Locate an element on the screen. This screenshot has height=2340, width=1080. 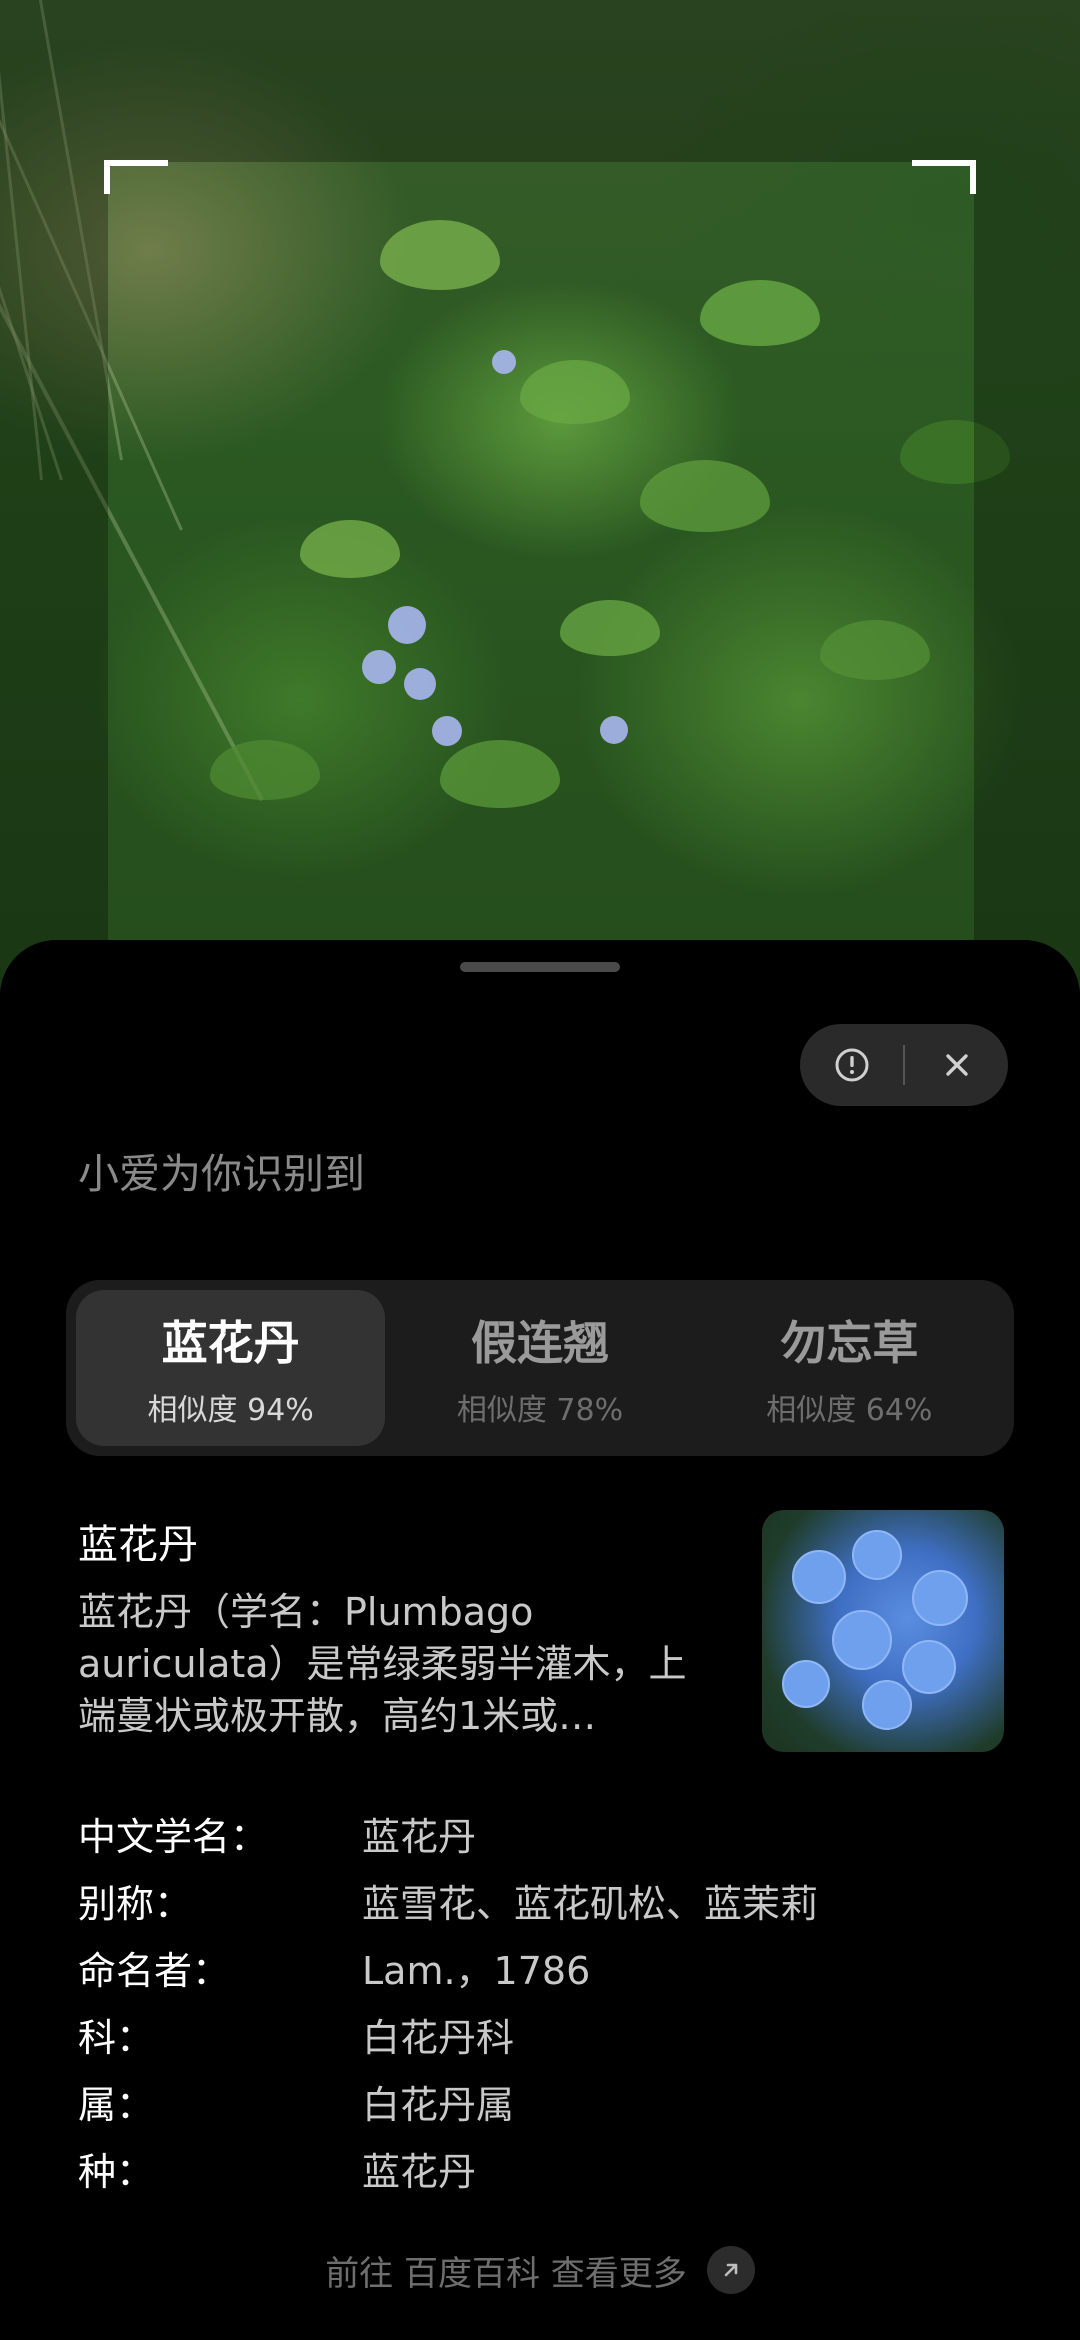
arrow-up-right-icon is located at coordinates (730, 2270).